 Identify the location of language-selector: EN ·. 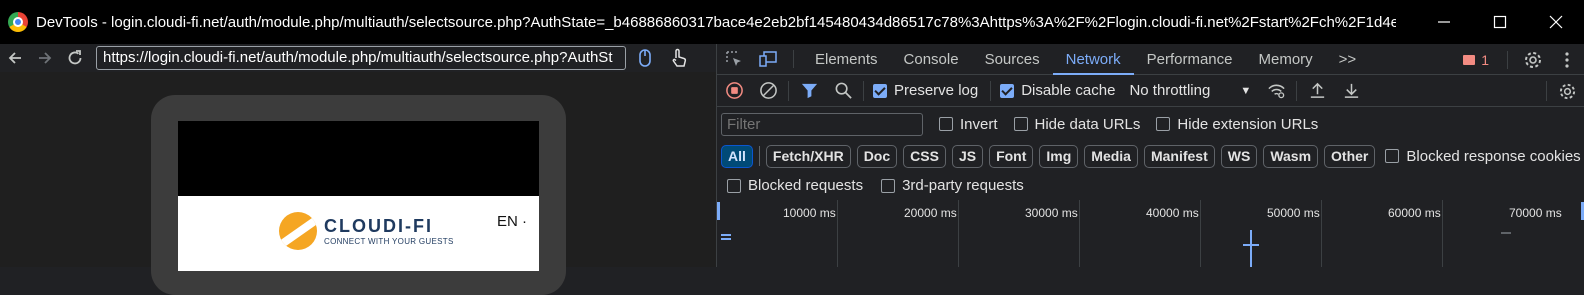
(512, 221).